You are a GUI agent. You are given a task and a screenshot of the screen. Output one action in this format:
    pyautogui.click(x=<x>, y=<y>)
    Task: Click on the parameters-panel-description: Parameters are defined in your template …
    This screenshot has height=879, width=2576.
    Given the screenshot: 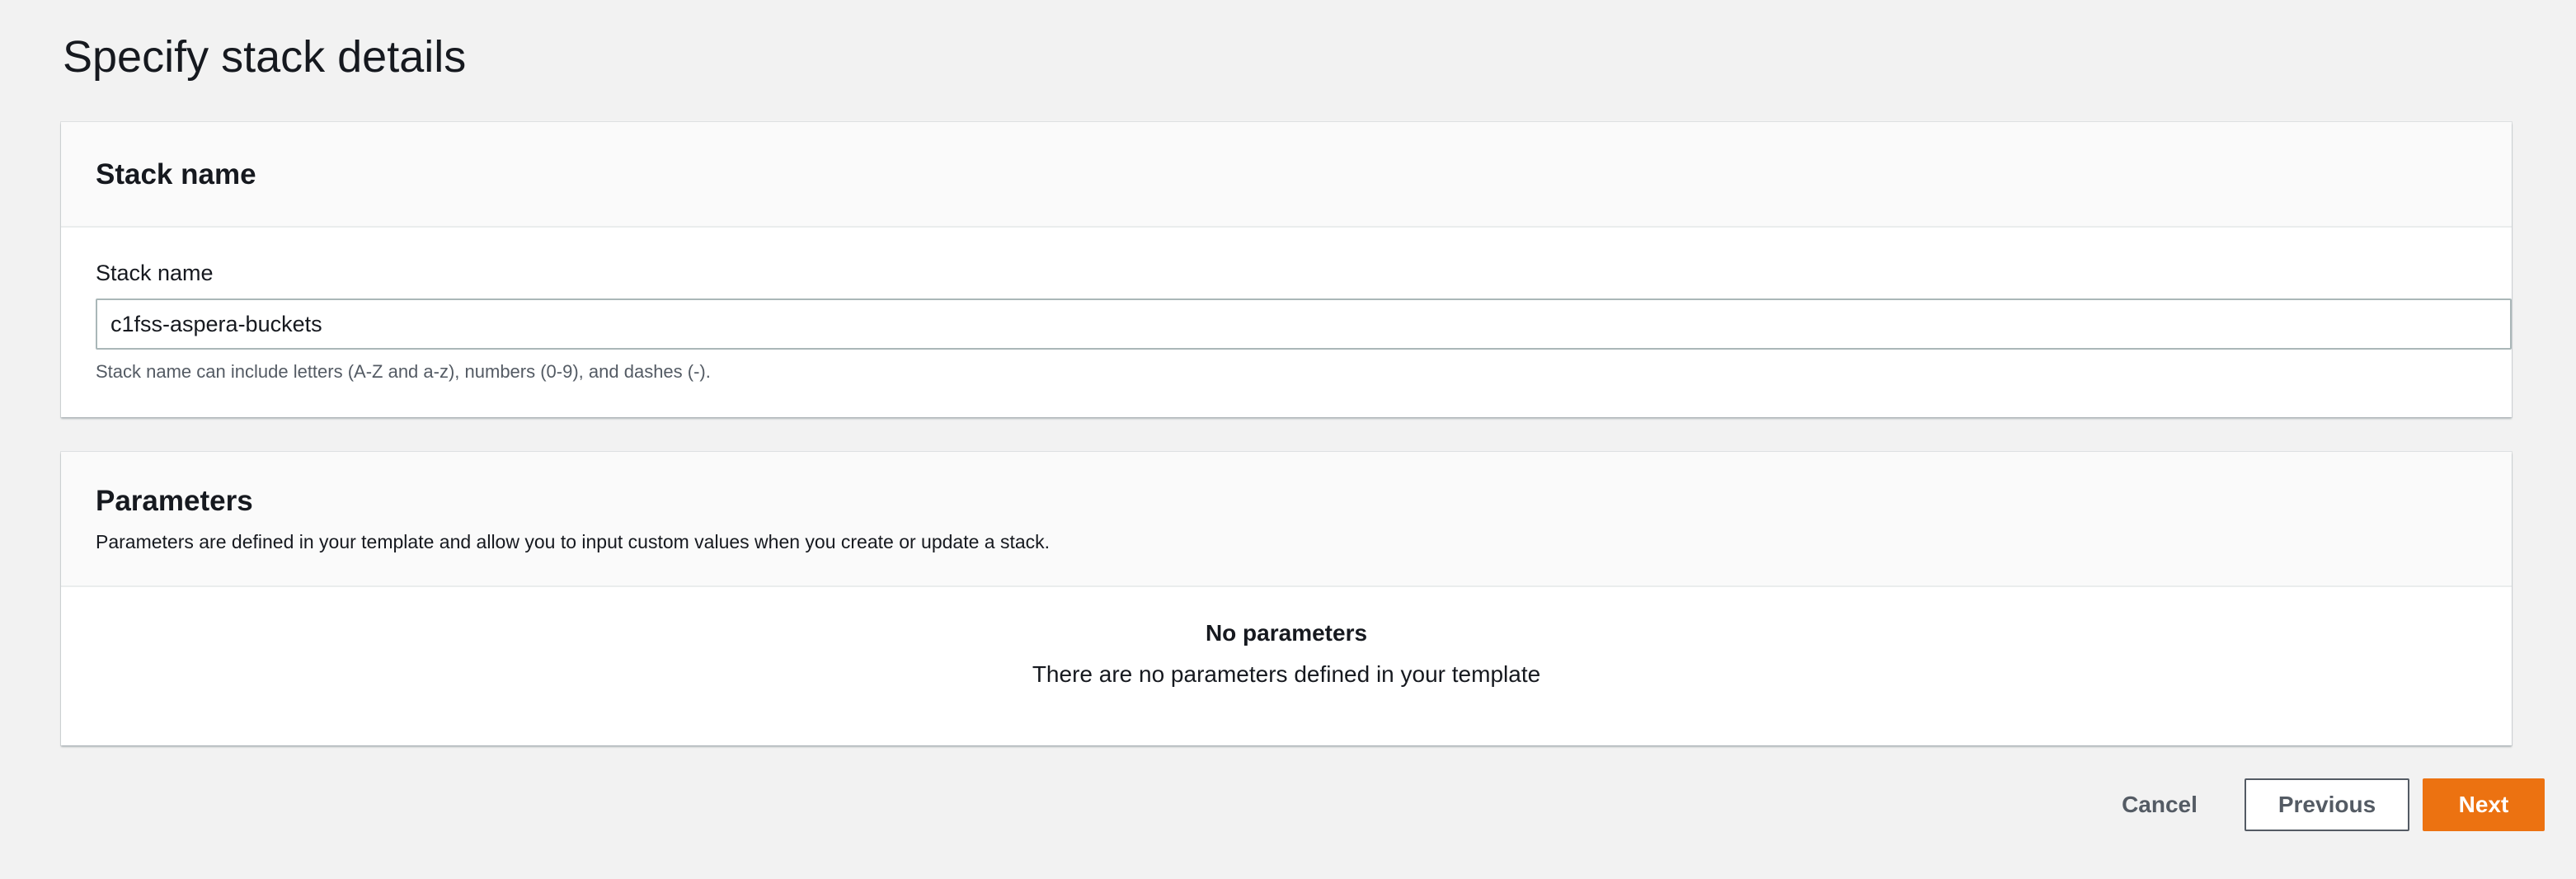 What is the action you would take?
    pyautogui.click(x=573, y=541)
    